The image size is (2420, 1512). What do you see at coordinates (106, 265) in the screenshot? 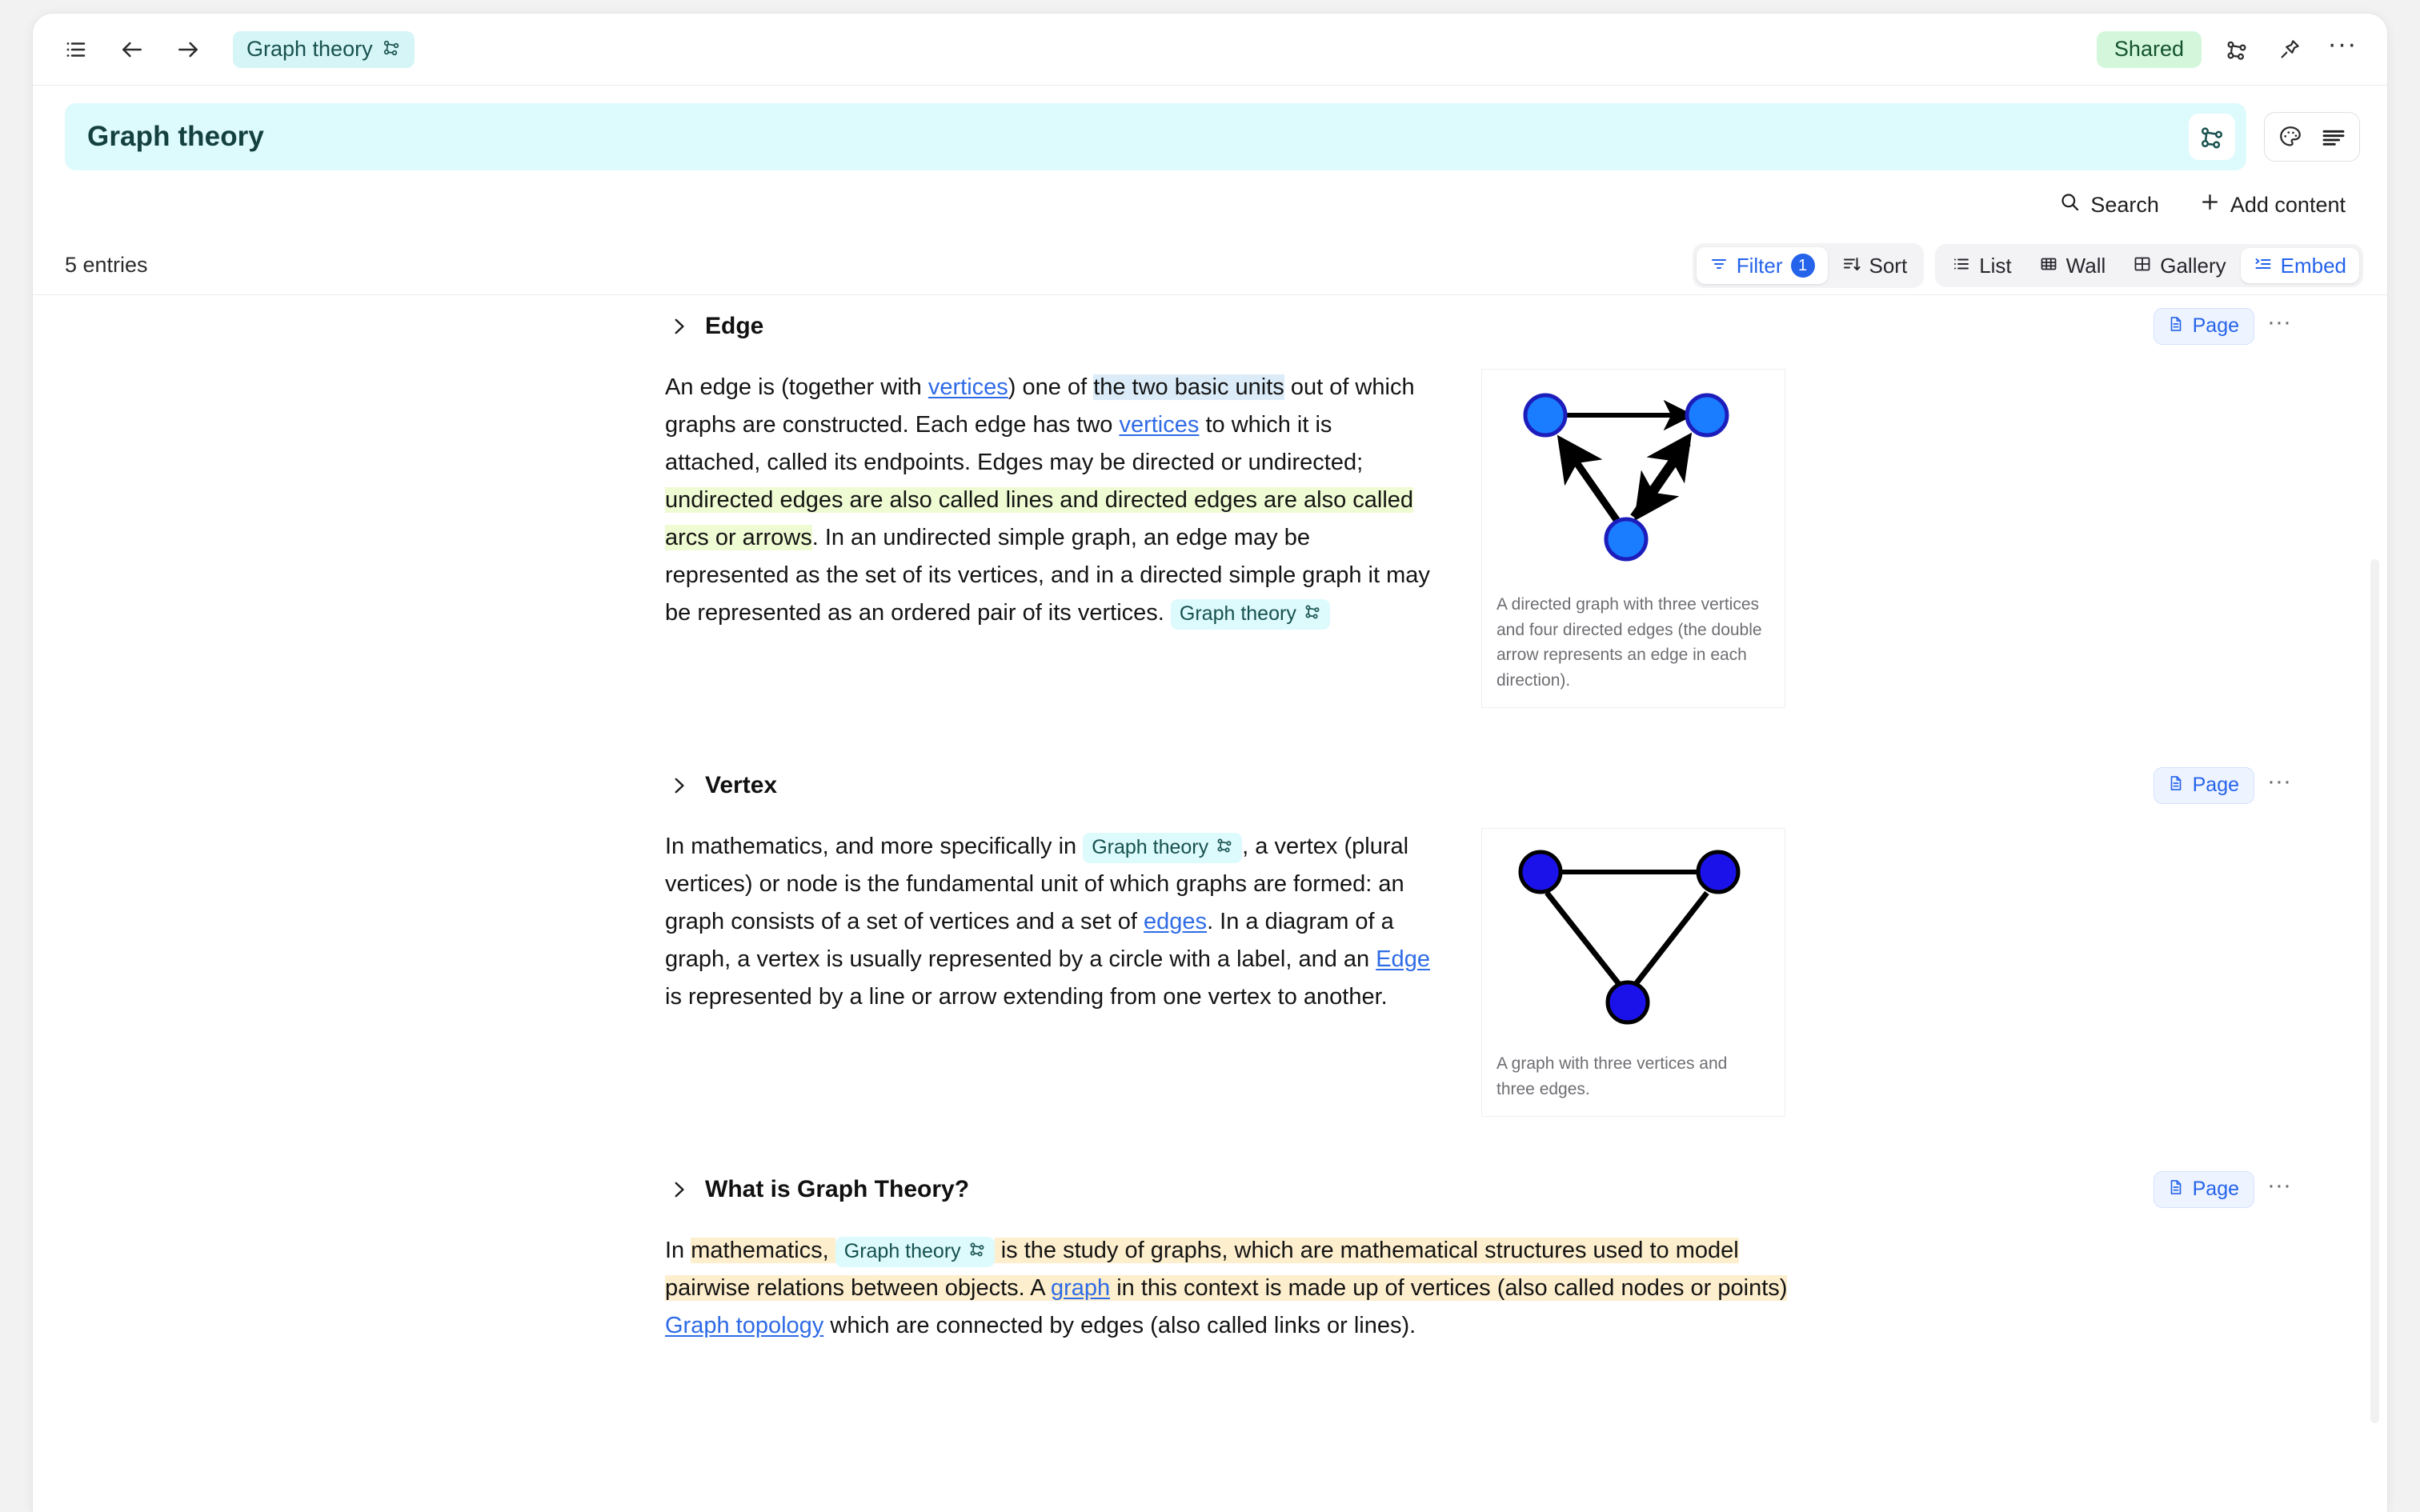
I see `entries-count: 5 entries` at bounding box center [106, 265].